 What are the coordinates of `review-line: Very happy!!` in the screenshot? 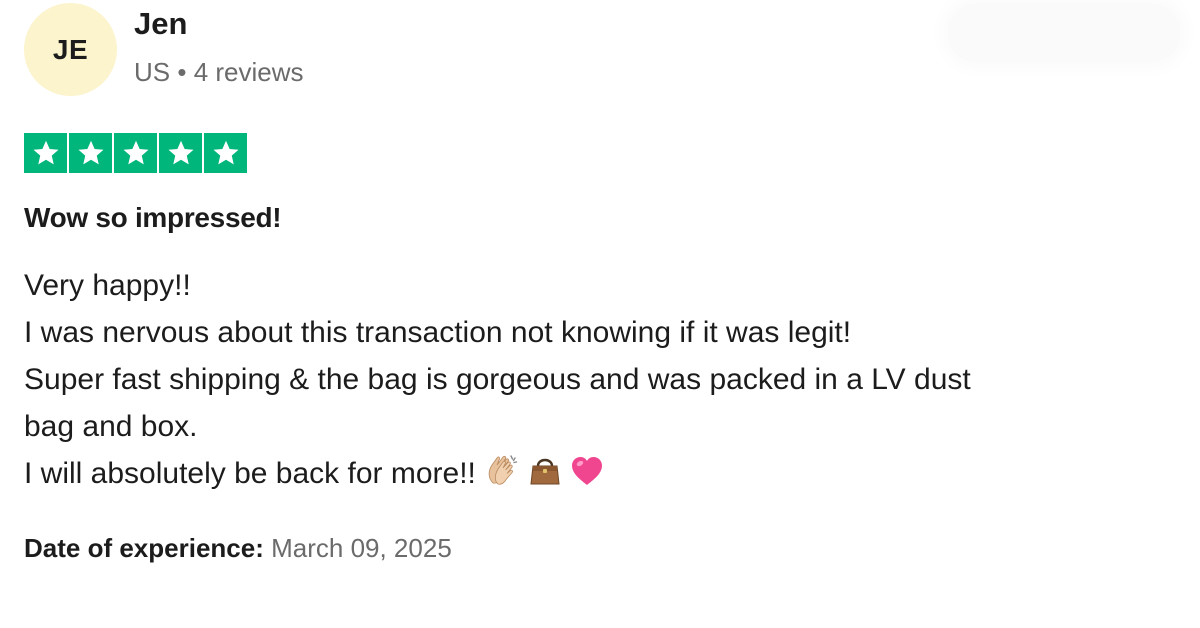 It's located at (107, 285).